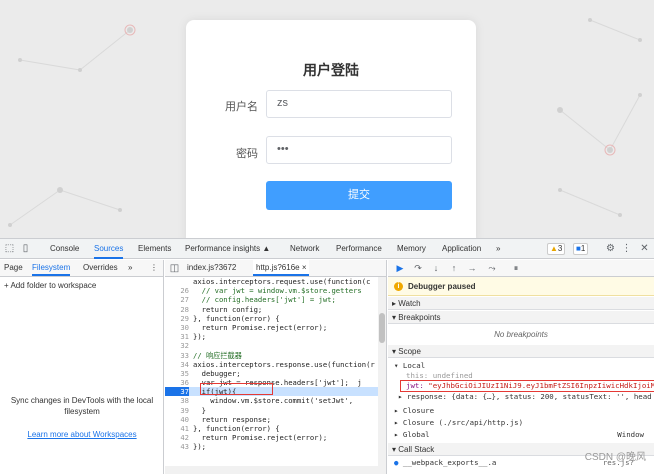 This screenshot has width=654, height=474. Describe the element at coordinates (644, 248) in the screenshot. I see `close-devtools-icon: ✕` at that location.